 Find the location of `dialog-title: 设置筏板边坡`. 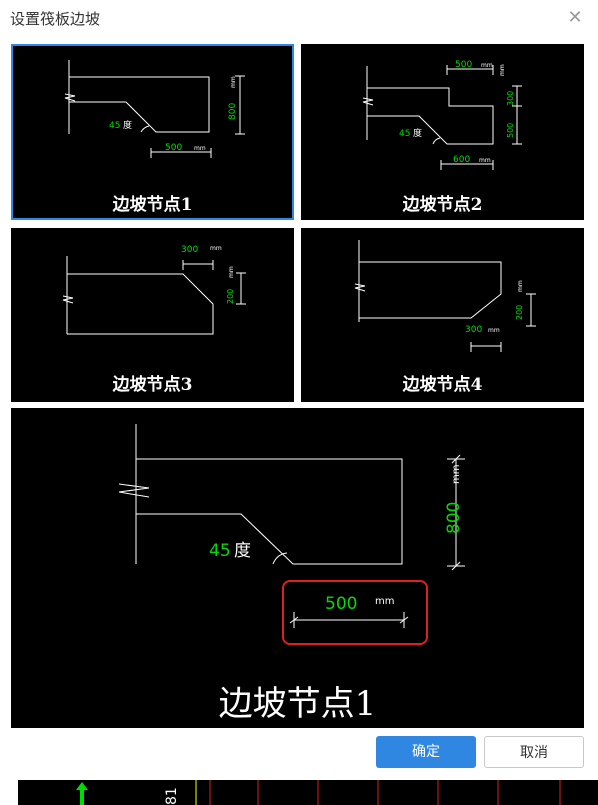

dialog-title: 设置筏板边坡 is located at coordinates (55, 19).